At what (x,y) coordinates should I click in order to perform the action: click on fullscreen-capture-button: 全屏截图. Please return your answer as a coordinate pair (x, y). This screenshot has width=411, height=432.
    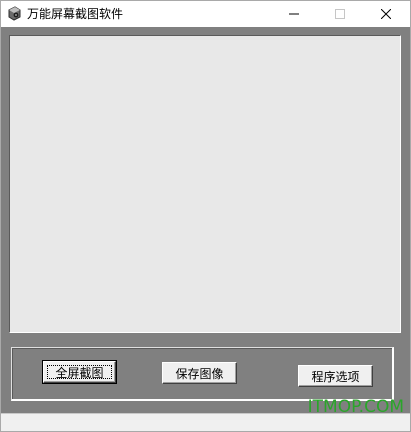
    Looking at the image, I should click on (79, 372).